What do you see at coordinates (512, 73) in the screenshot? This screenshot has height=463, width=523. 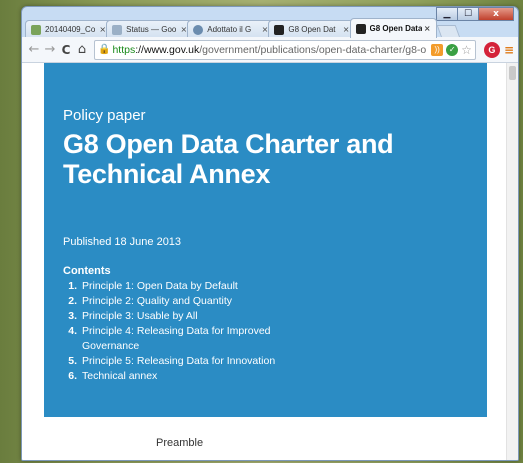 I see `scrollbar-thumb` at bounding box center [512, 73].